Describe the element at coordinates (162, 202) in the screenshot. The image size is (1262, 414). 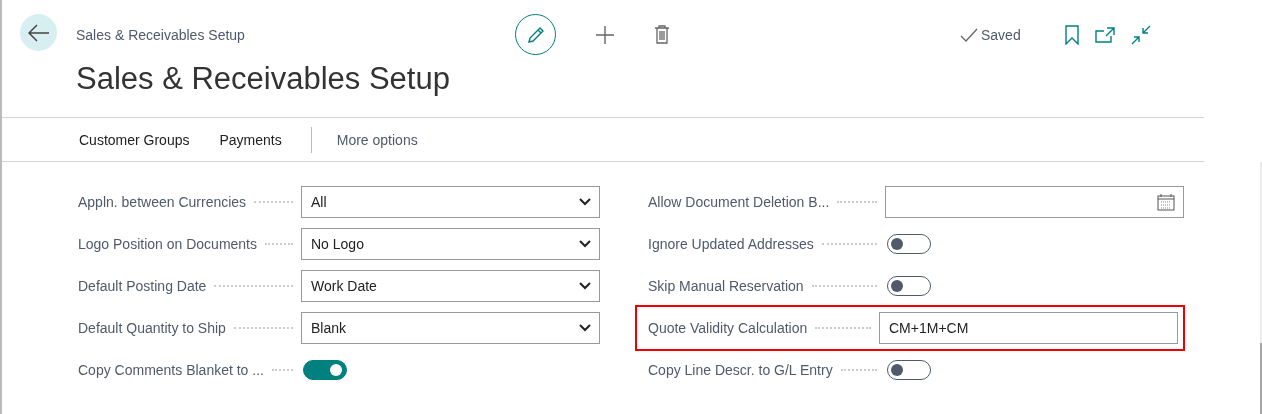
I see `field-label: Appln. between Currencies` at that location.